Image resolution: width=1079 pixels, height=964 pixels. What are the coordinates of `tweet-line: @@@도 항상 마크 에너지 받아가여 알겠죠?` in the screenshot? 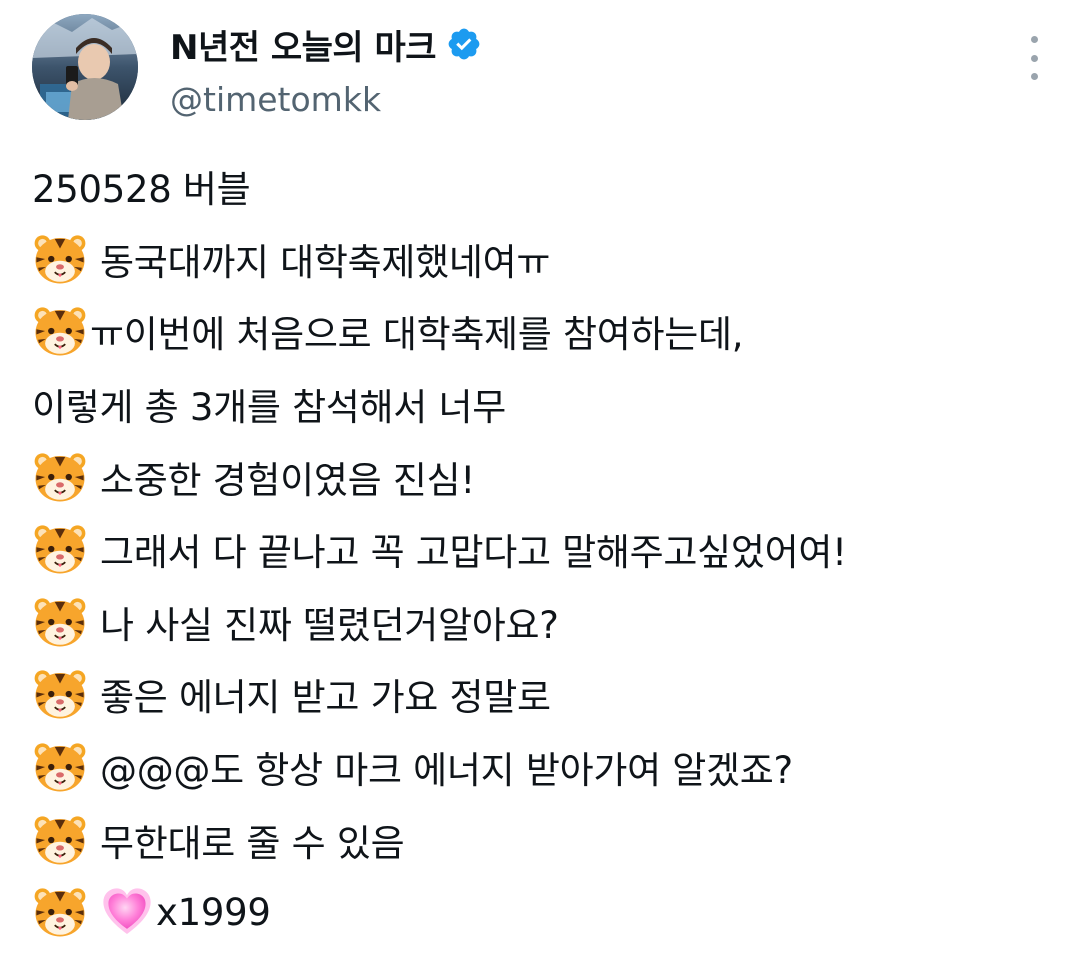 It's located at (547, 767).